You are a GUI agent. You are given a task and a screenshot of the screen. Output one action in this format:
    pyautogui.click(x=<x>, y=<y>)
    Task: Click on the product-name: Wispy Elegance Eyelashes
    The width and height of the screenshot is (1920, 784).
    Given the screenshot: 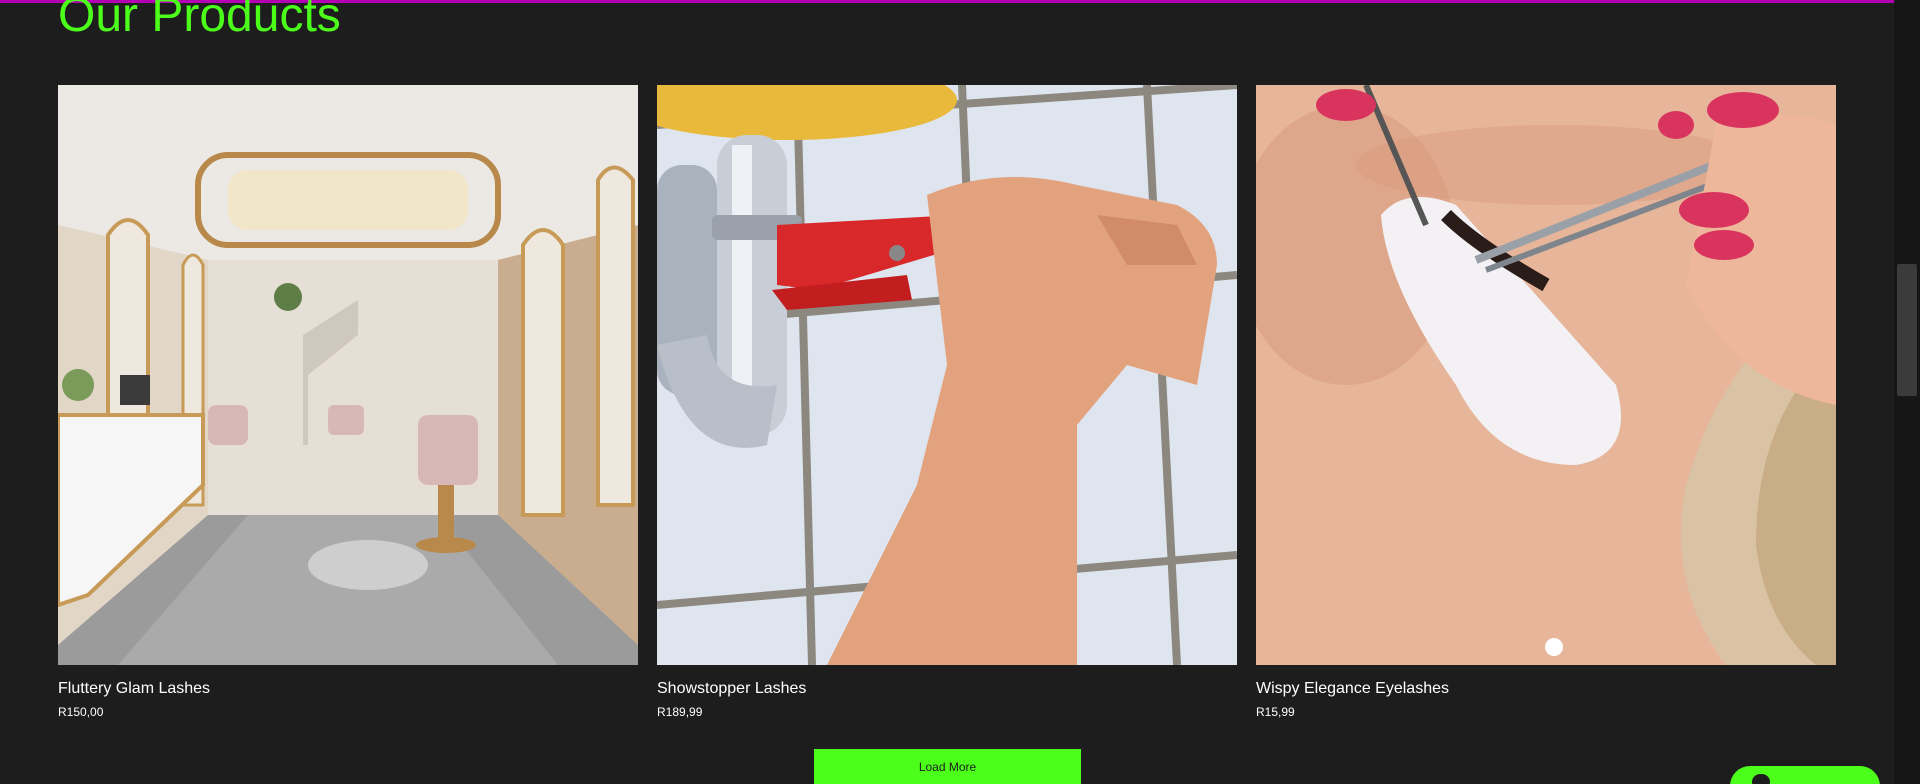 What is the action you would take?
    pyautogui.click(x=1546, y=689)
    